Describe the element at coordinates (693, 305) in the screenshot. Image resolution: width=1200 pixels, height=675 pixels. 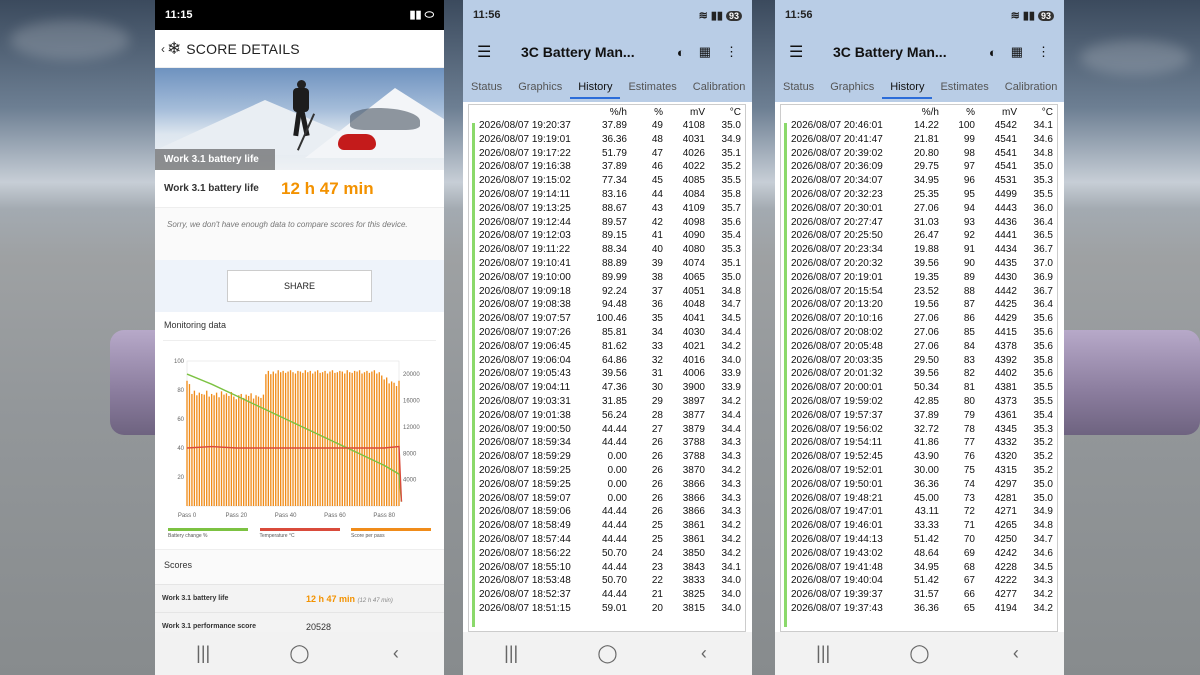
I see `table-cell: 4048` at that location.